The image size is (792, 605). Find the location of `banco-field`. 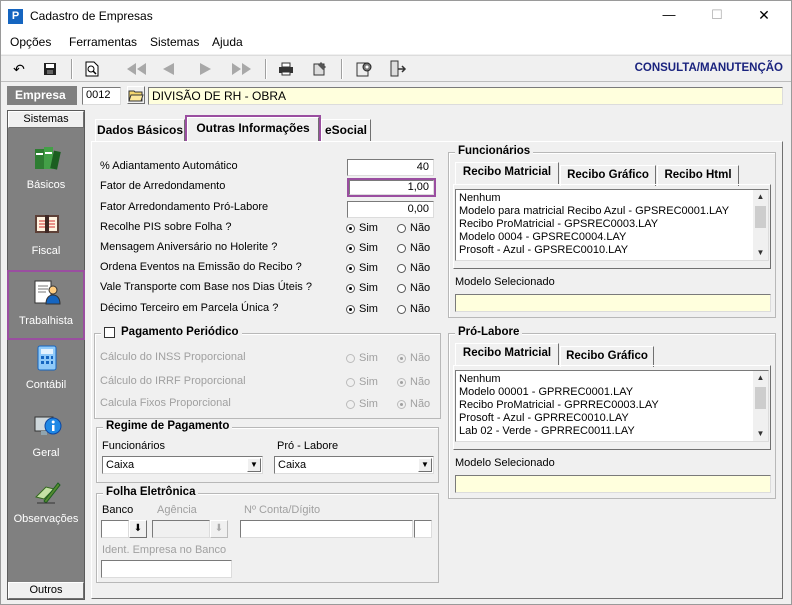

banco-field is located at coordinates (115, 529).